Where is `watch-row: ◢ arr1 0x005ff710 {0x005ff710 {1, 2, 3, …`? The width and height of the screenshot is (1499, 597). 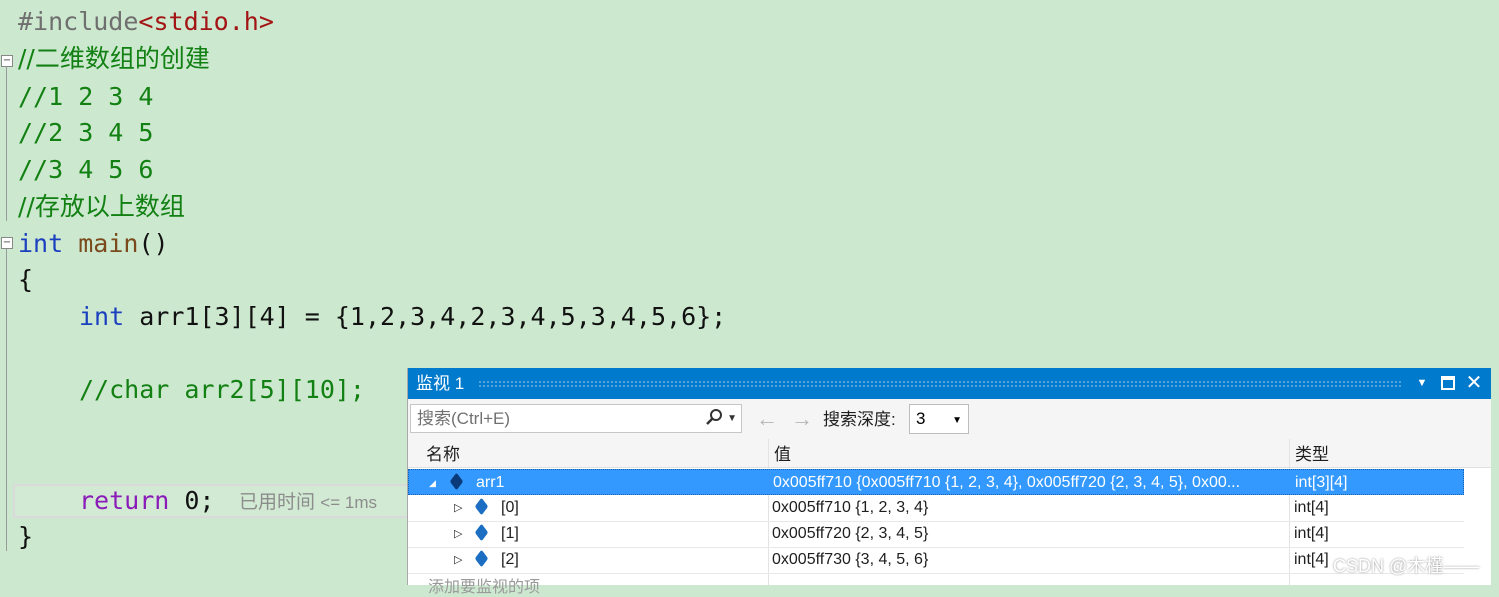 watch-row: ◢ arr1 0x005ff710 {0x005ff710 {1, 2, 3, … is located at coordinates (936, 482).